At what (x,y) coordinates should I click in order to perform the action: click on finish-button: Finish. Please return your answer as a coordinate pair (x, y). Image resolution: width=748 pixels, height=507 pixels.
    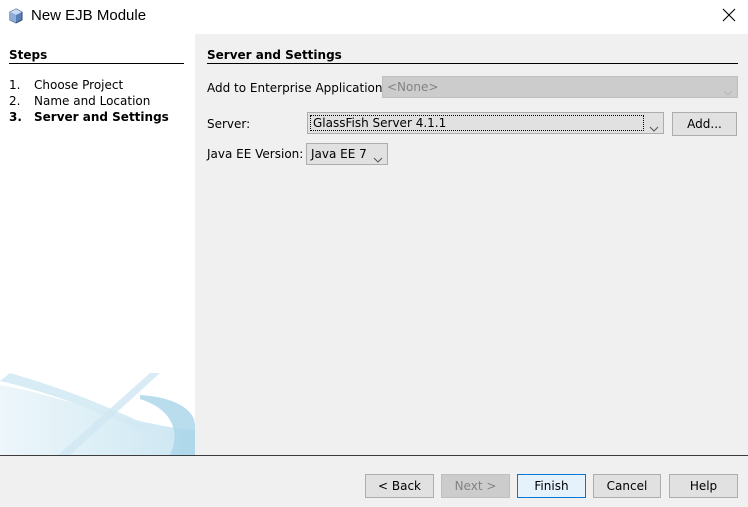
    Looking at the image, I should click on (551, 486).